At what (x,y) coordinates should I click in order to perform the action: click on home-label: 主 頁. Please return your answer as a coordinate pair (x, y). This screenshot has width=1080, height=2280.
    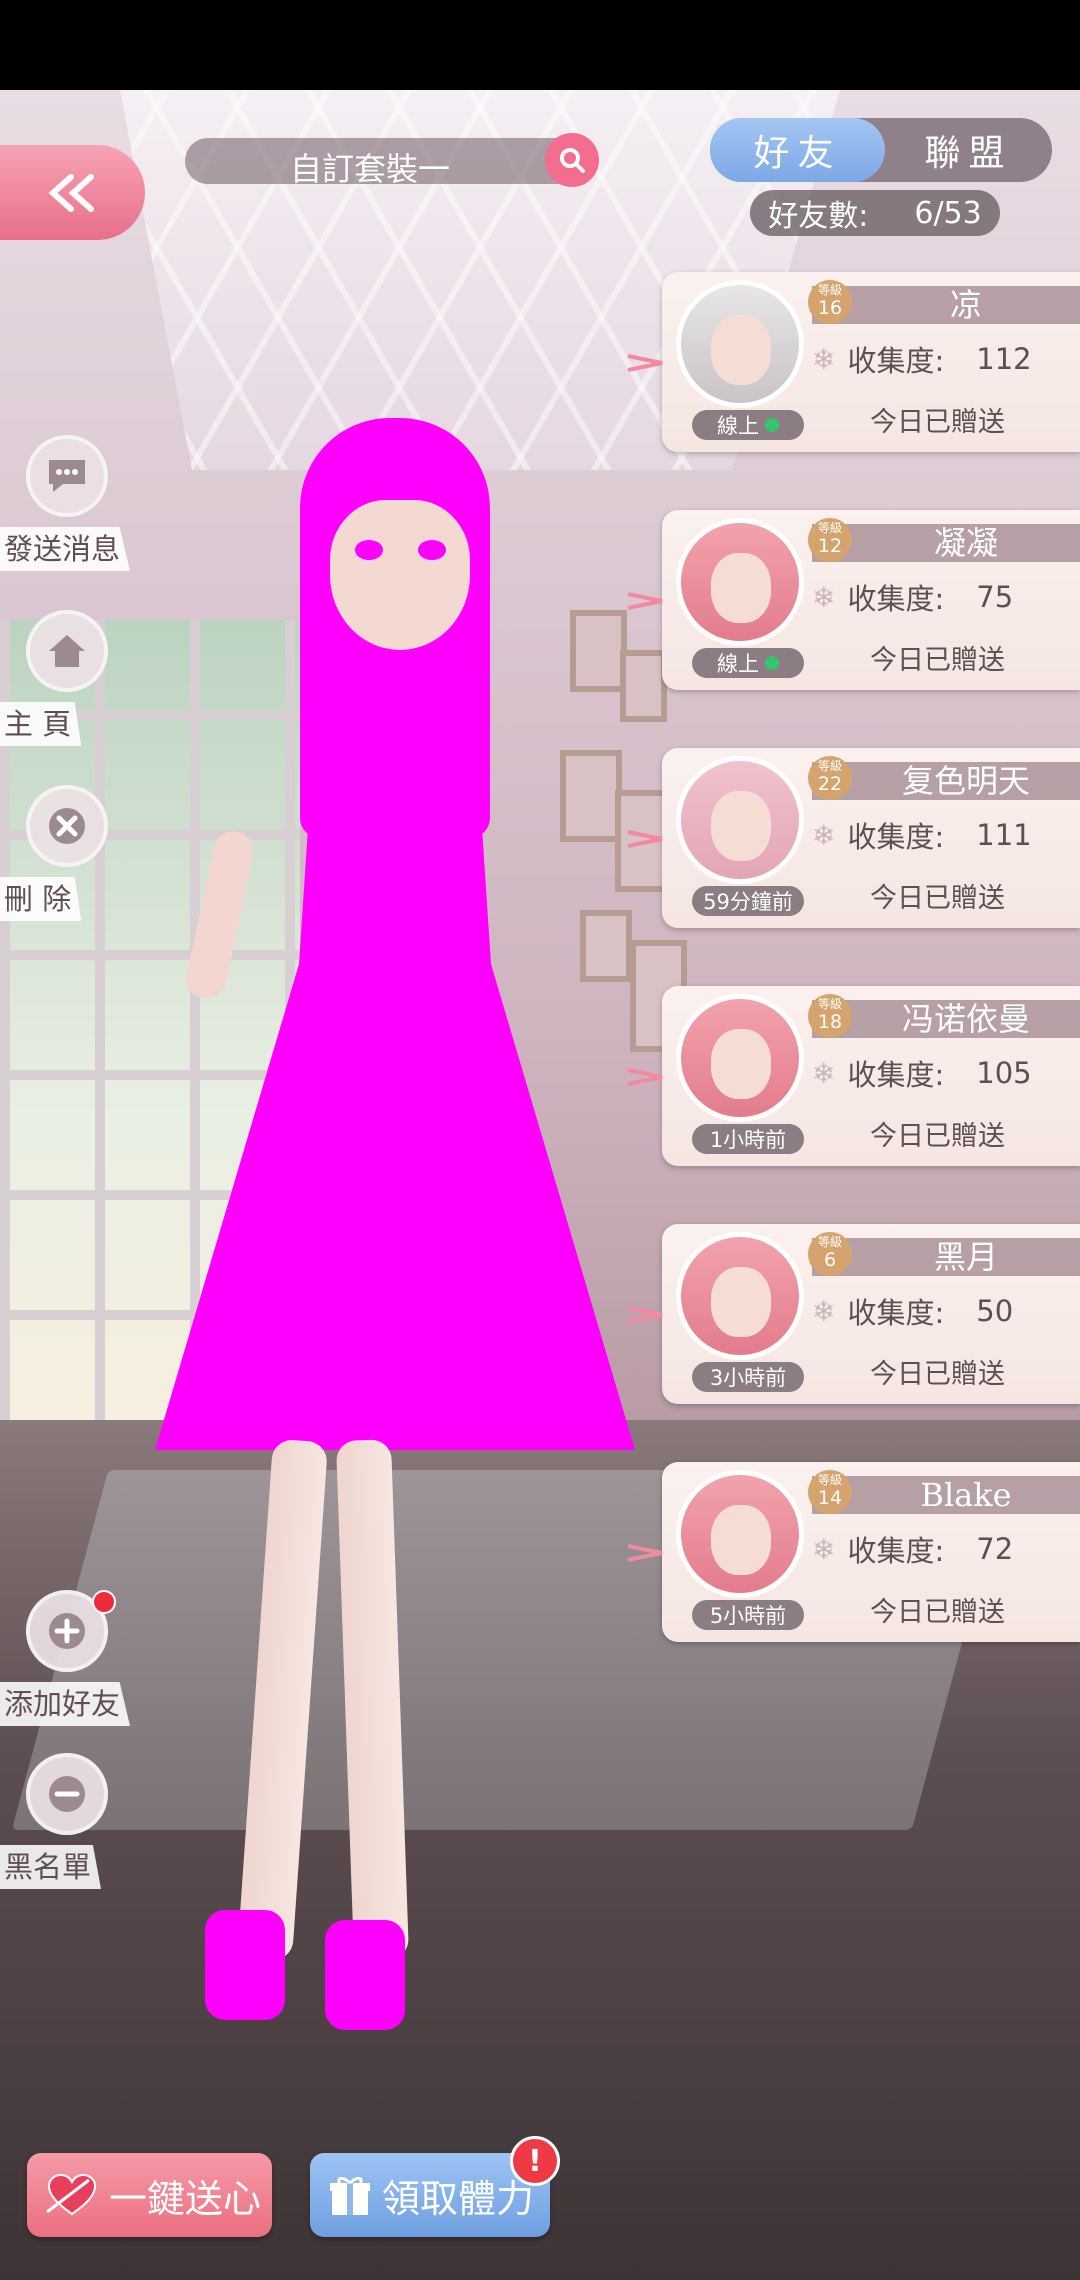
    Looking at the image, I should click on (41, 724).